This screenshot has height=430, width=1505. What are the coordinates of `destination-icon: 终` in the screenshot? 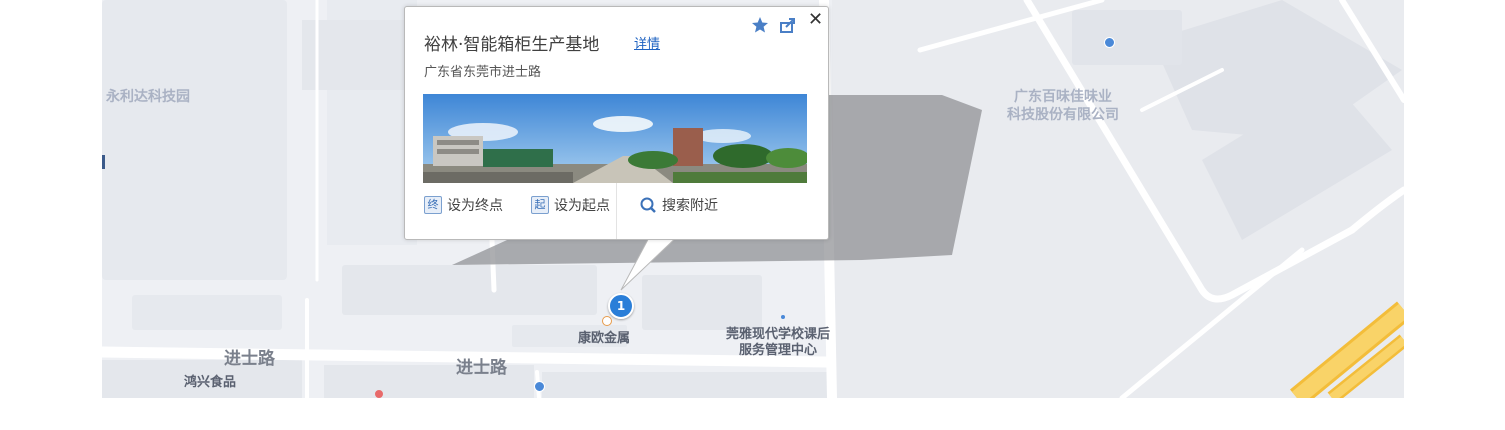 It's located at (433, 205).